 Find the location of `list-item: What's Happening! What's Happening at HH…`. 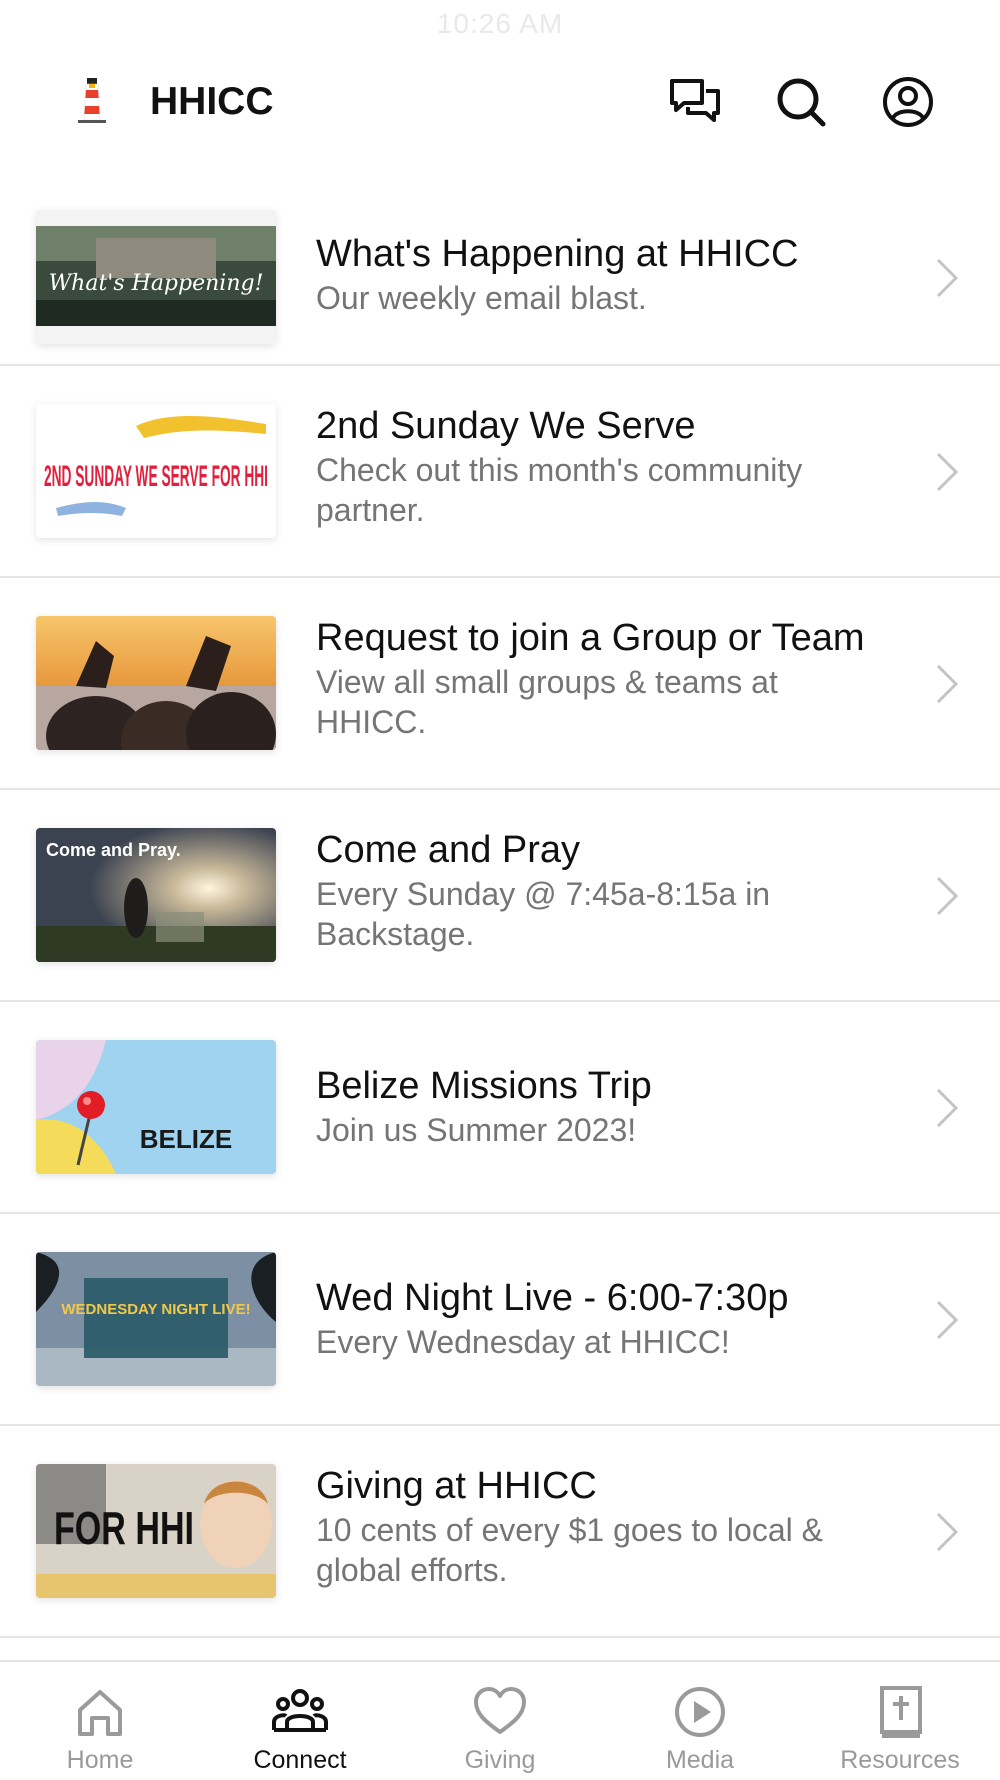

list-item: What's Happening! What's Happening at HH… is located at coordinates (500, 278).